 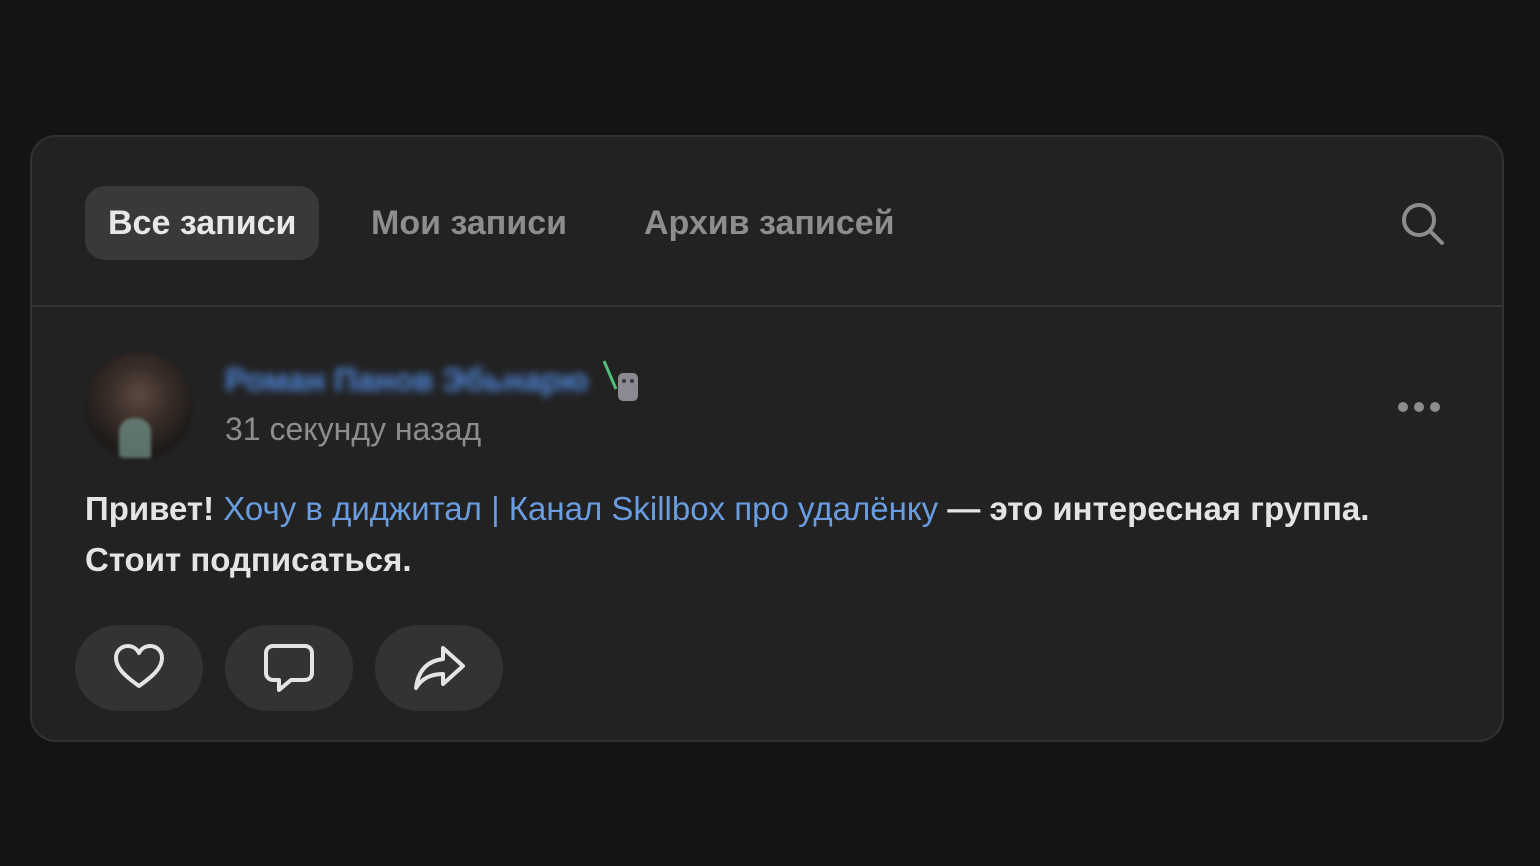 What do you see at coordinates (202, 223) in the screenshot?
I see `tab-all-posts: Все записи` at bounding box center [202, 223].